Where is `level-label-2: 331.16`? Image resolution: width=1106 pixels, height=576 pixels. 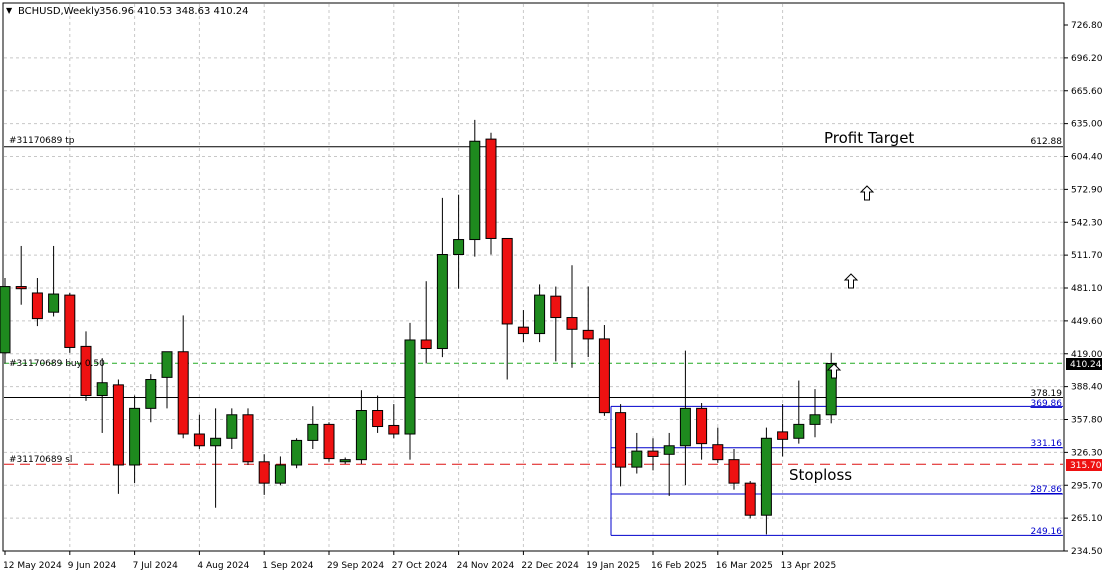 level-label-2: 331.16 is located at coordinates (1047, 444).